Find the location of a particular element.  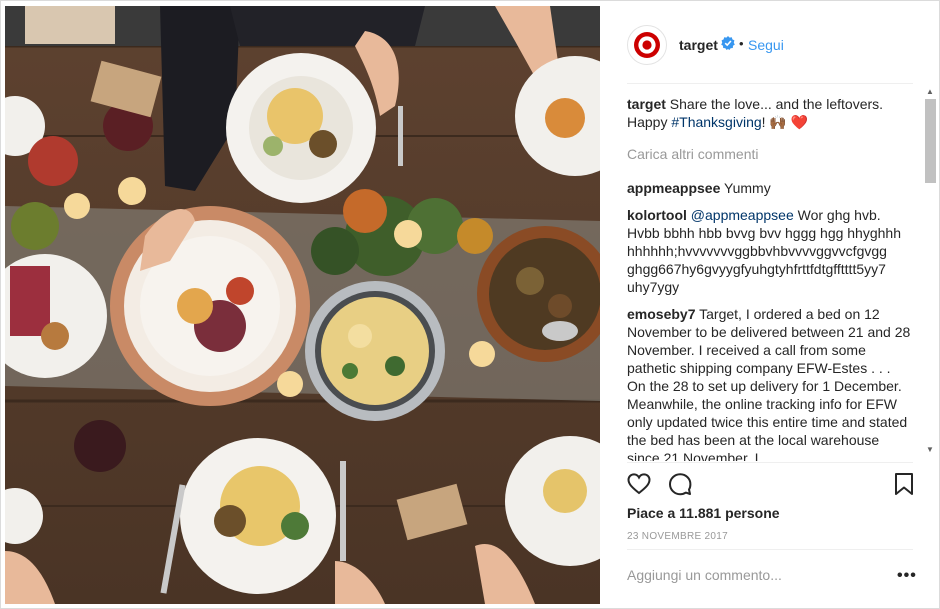

bookmark-icon is located at coordinates (904, 484).